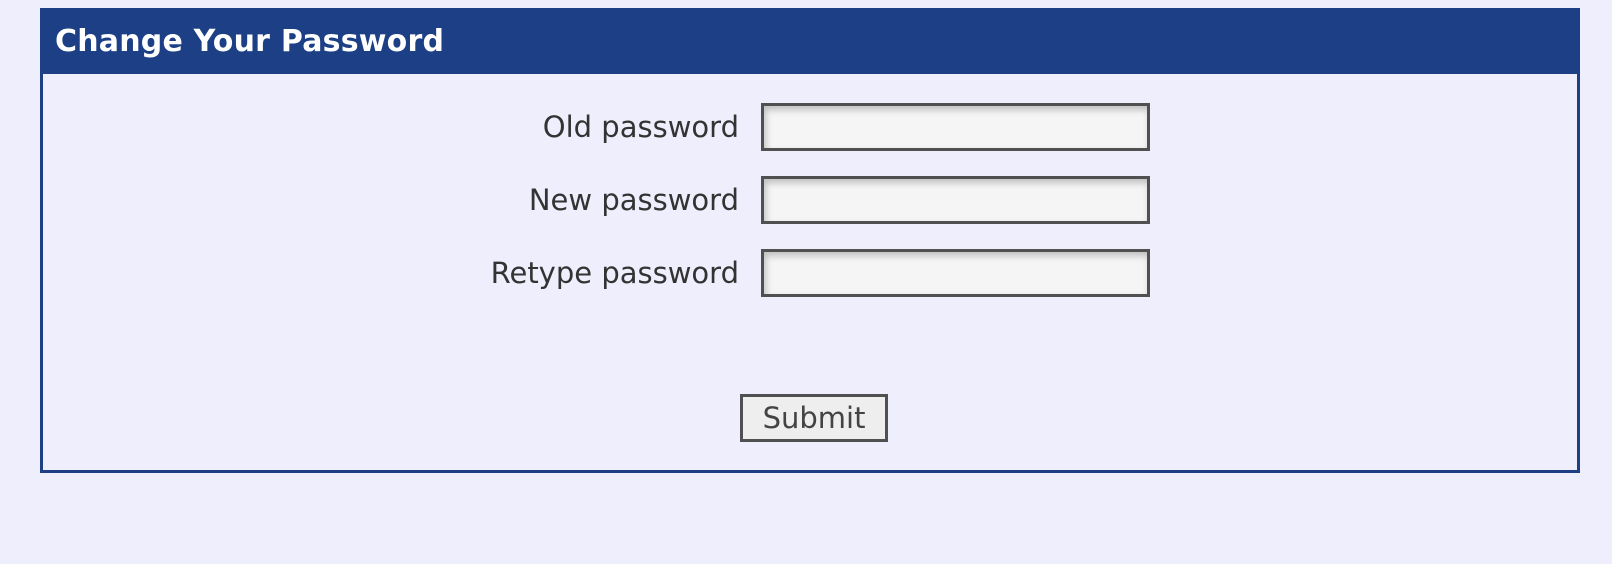 The width and height of the screenshot is (1612, 564). I want to click on submit-button: Submit, so click(814, 418).